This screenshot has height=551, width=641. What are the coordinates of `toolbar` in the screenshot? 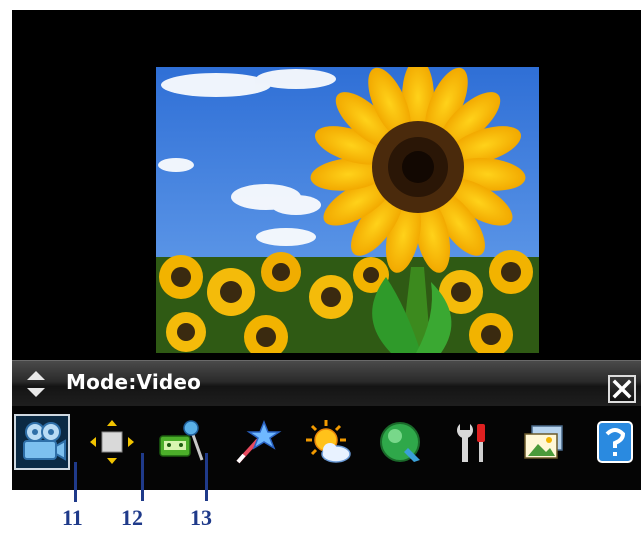 It's located at (326, 448).